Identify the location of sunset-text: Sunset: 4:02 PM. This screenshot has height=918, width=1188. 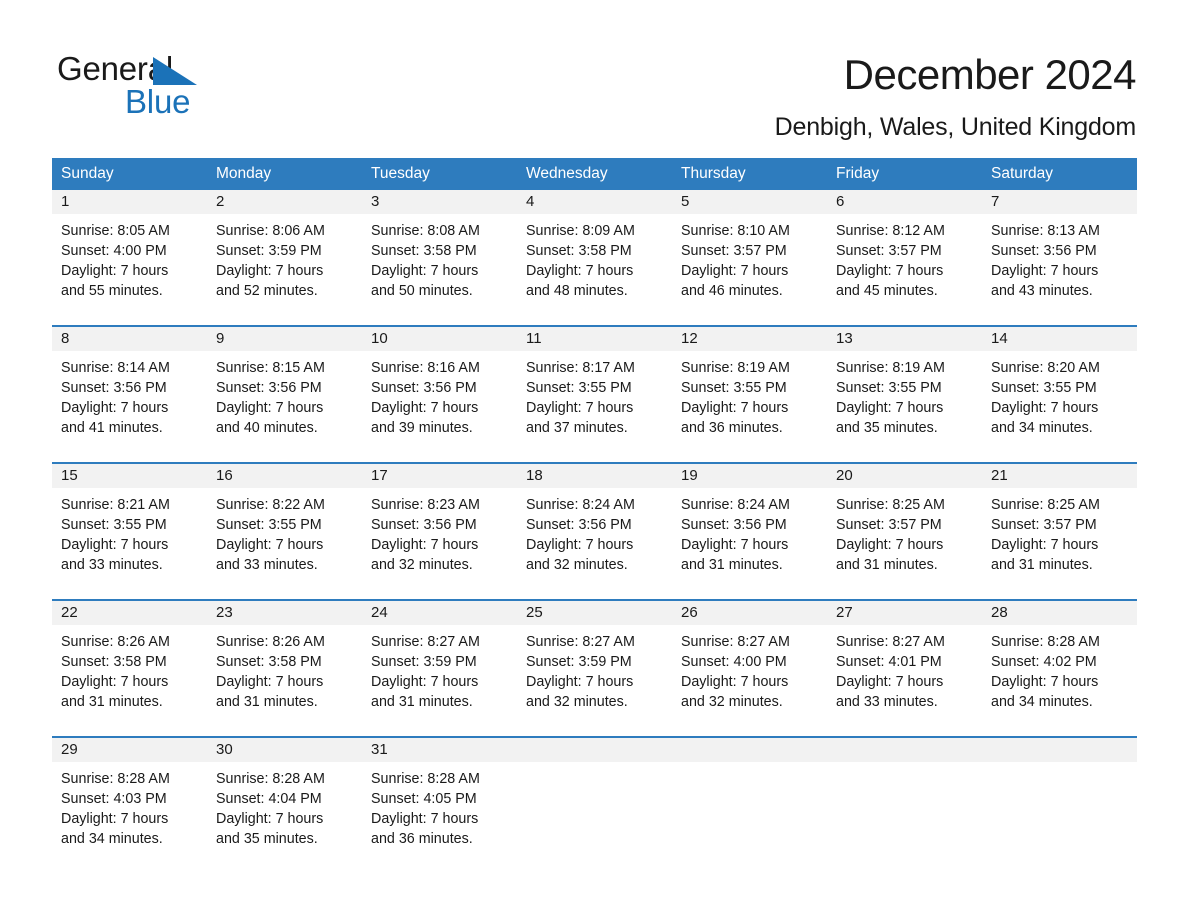
(1044, 662).